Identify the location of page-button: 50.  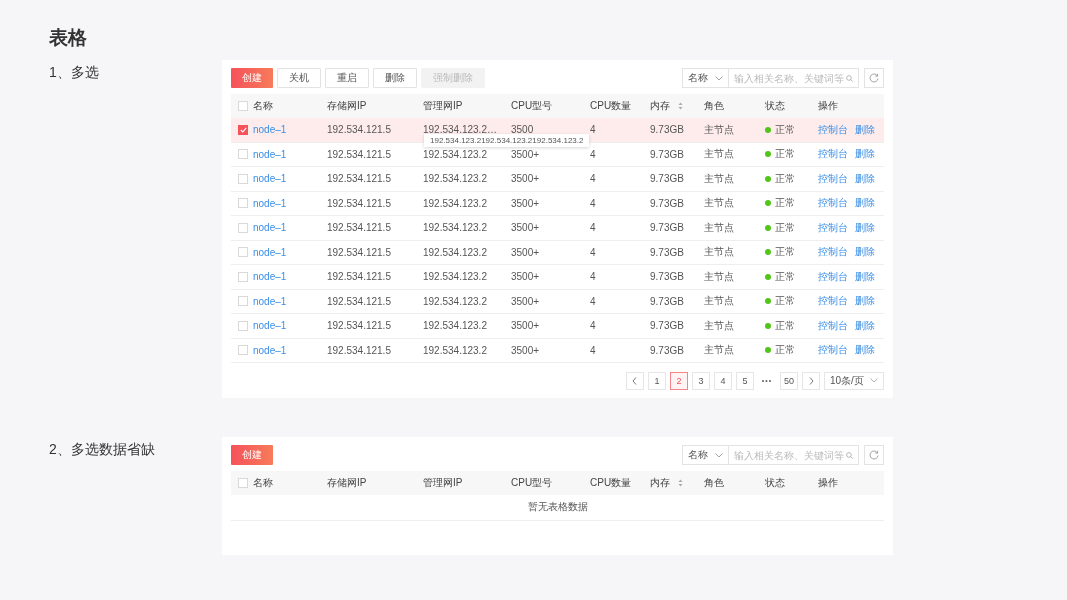
(789, 380).